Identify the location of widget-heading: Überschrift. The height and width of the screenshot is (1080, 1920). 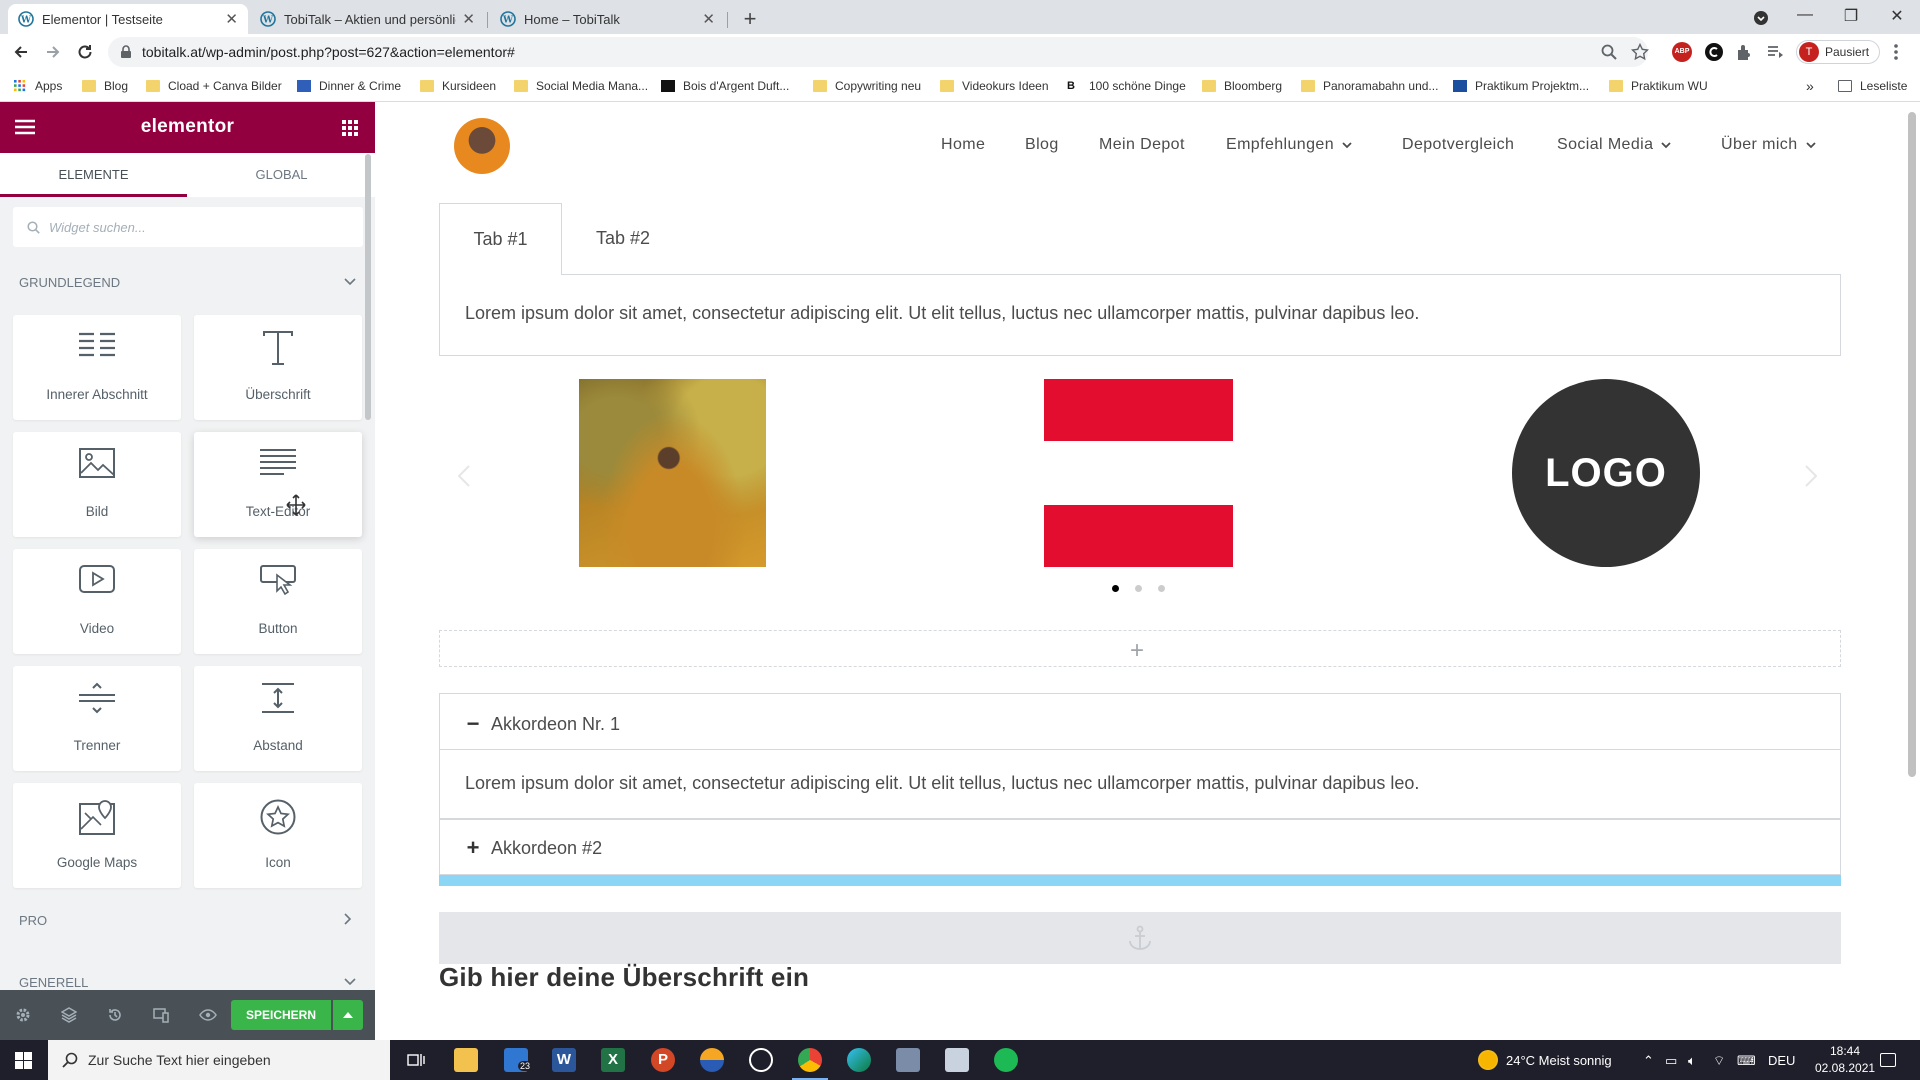
(278, 367).